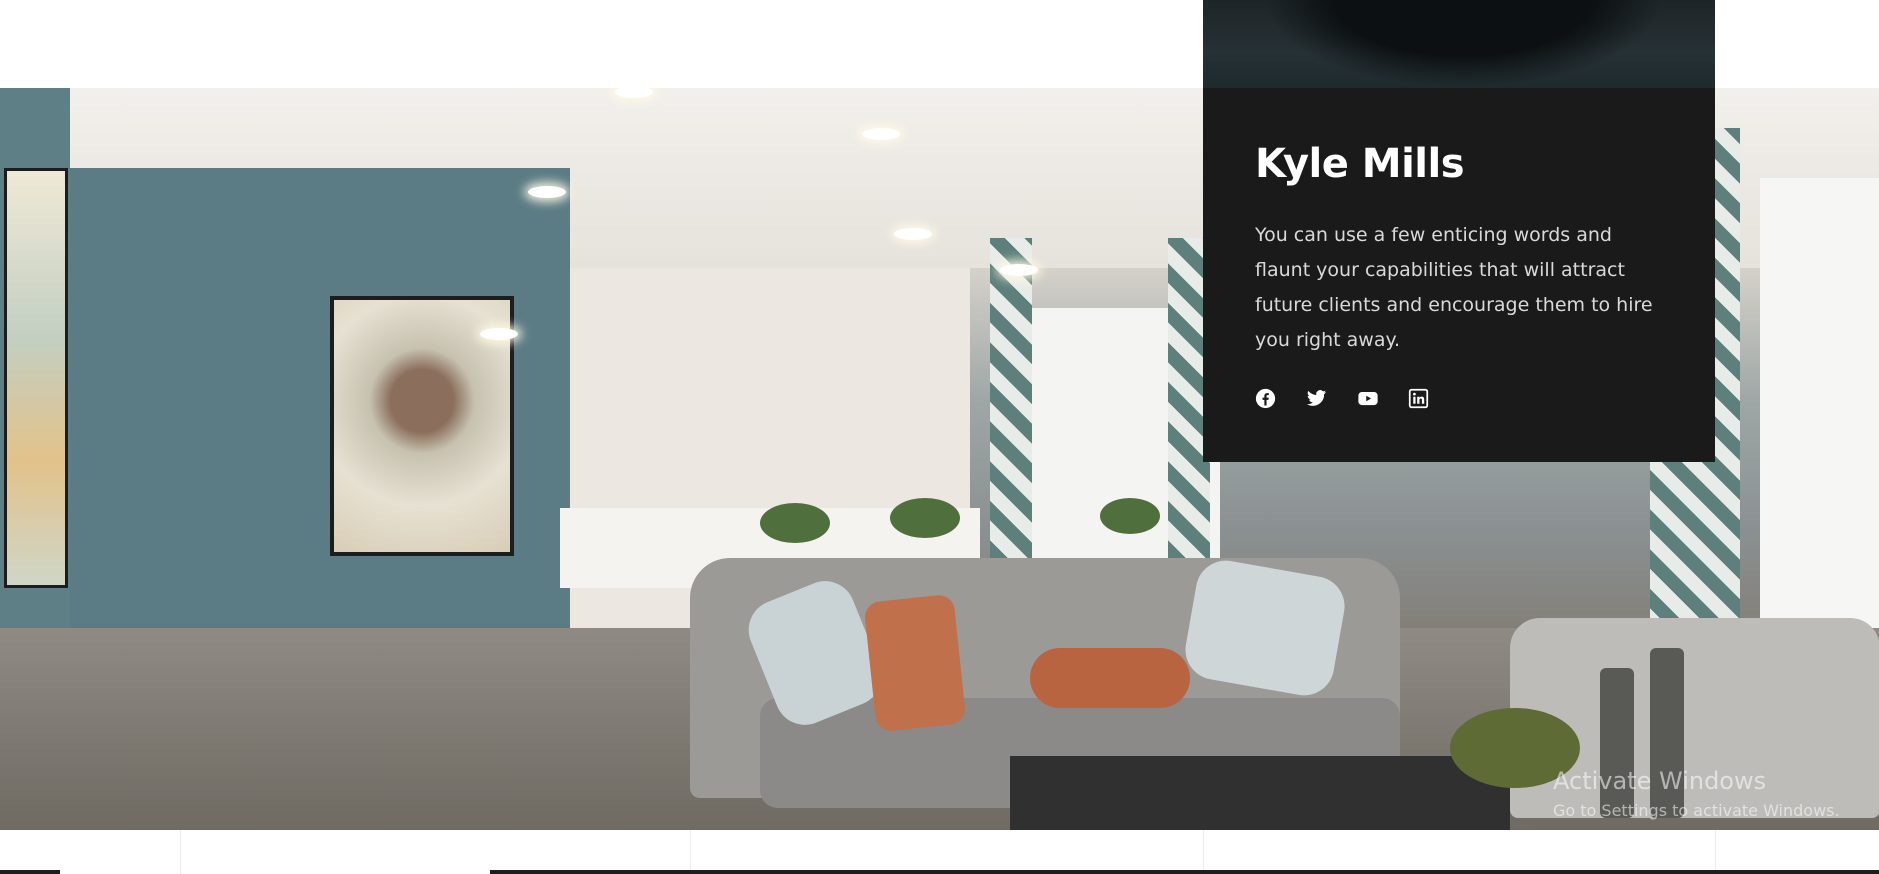 The width and height of the screenshot is (1879, 874). What do you see at coordinates (1418, 398) in the screenshot?
I see `linkedin-icon` at bounding box center [1418, 398].